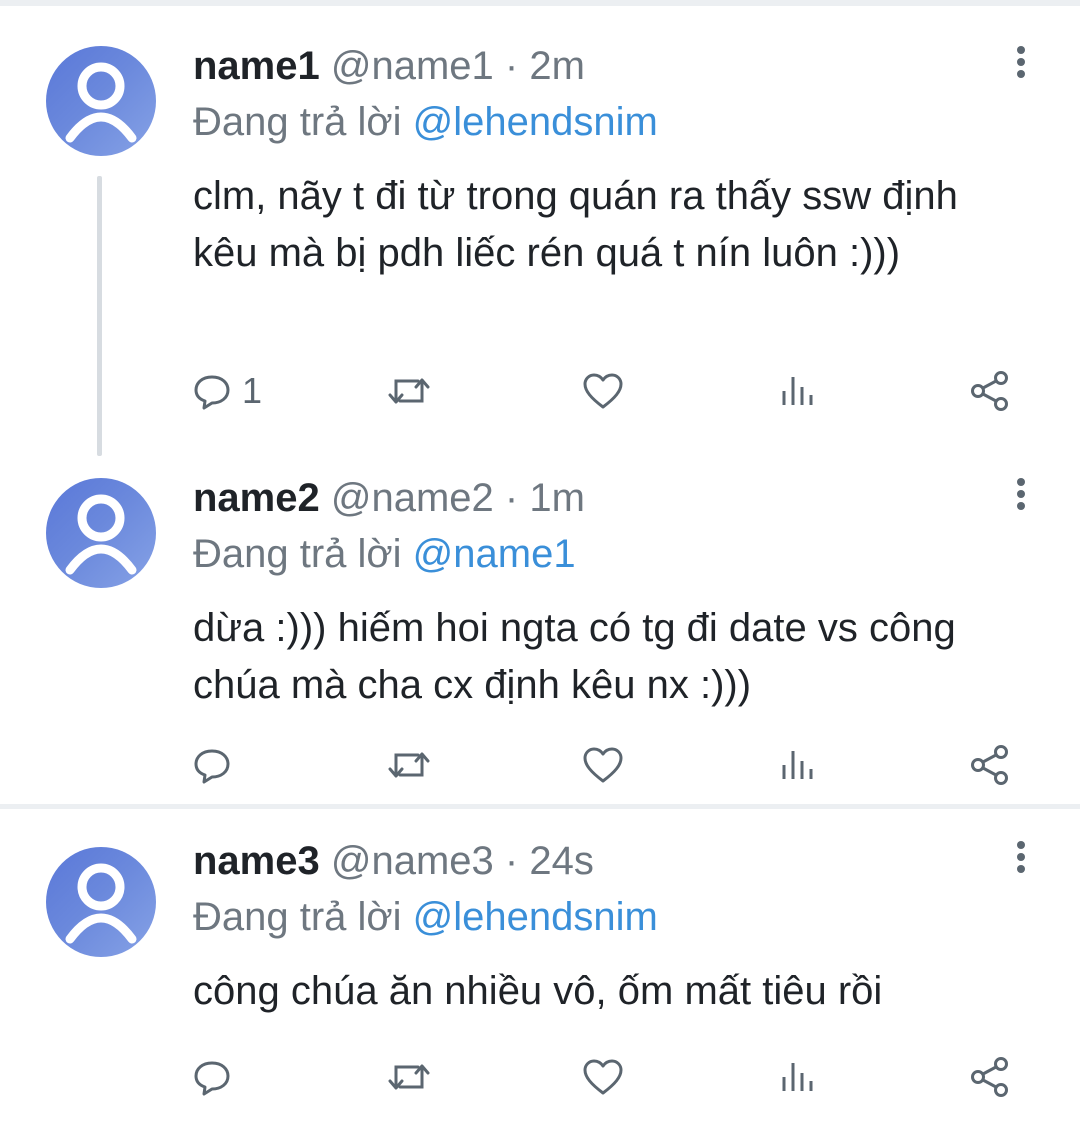 Image resolution: width=1080 pixels, height=1123 pixels. Describe the element at coordinates (256, 66) in the screenshot. I see `display-name: name1` at that location.